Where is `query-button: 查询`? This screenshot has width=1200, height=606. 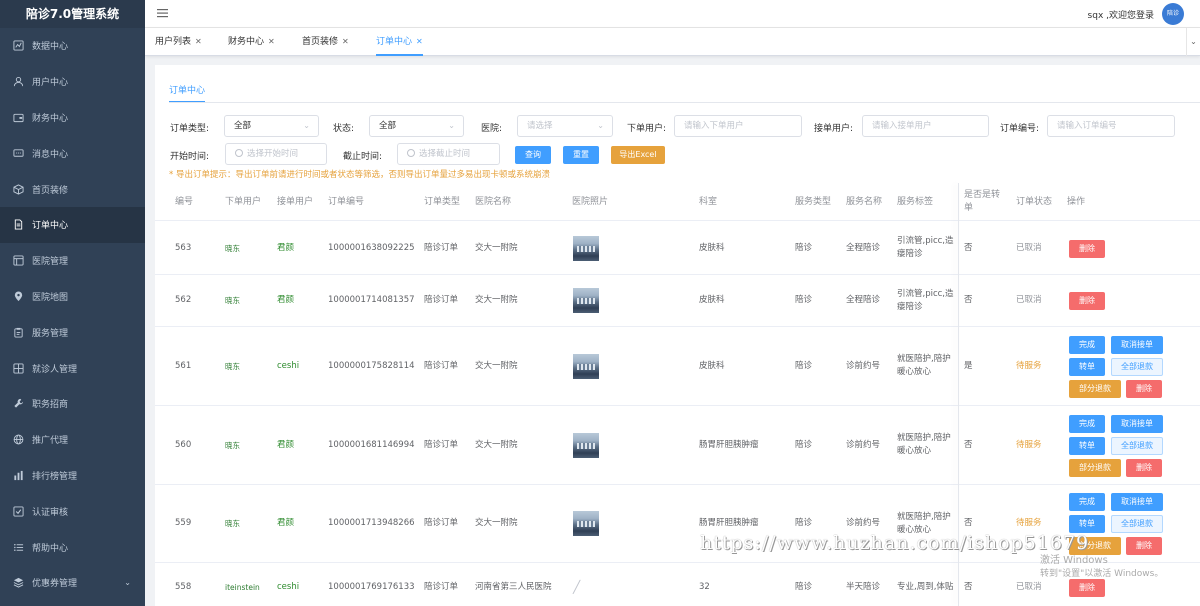 query-button: 查询 is located at coordinates (533, 155).